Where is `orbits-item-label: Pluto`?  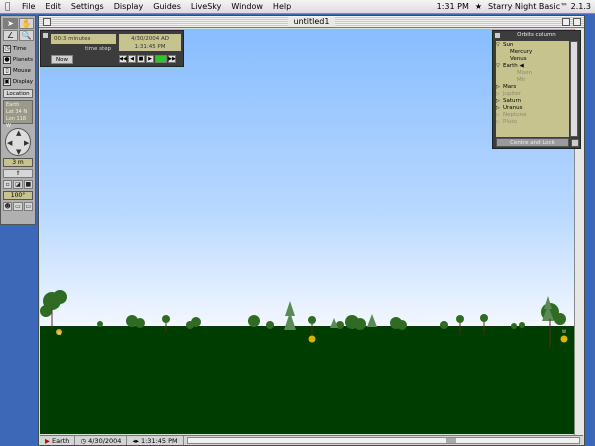
orbits-item-label: Pluto is located at coordinates (510, 122).